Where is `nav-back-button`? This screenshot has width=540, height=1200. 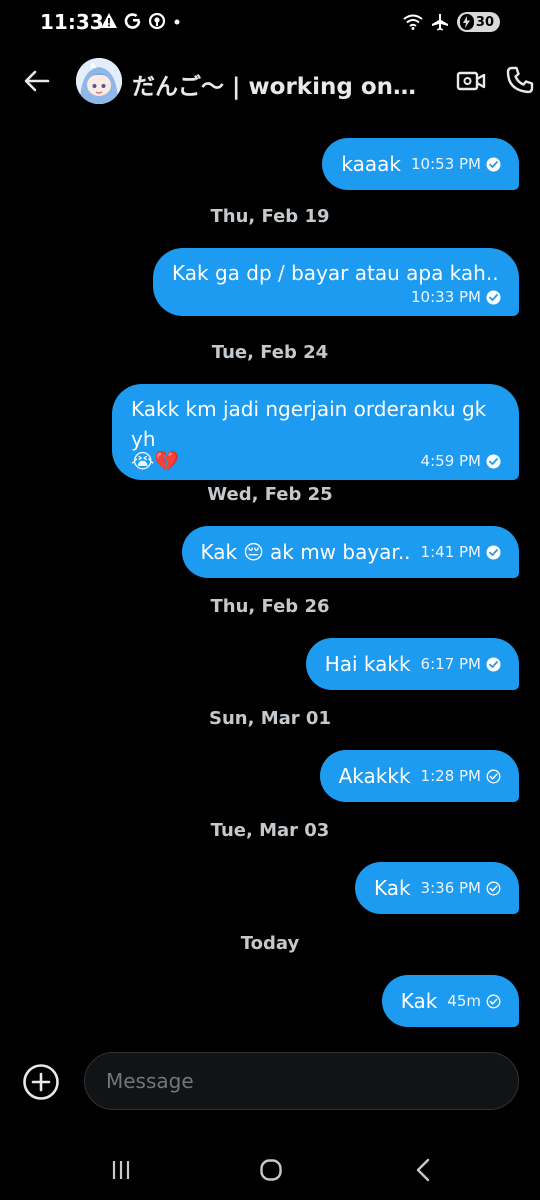 nav-back-button is located at coordinates (423, 1170).